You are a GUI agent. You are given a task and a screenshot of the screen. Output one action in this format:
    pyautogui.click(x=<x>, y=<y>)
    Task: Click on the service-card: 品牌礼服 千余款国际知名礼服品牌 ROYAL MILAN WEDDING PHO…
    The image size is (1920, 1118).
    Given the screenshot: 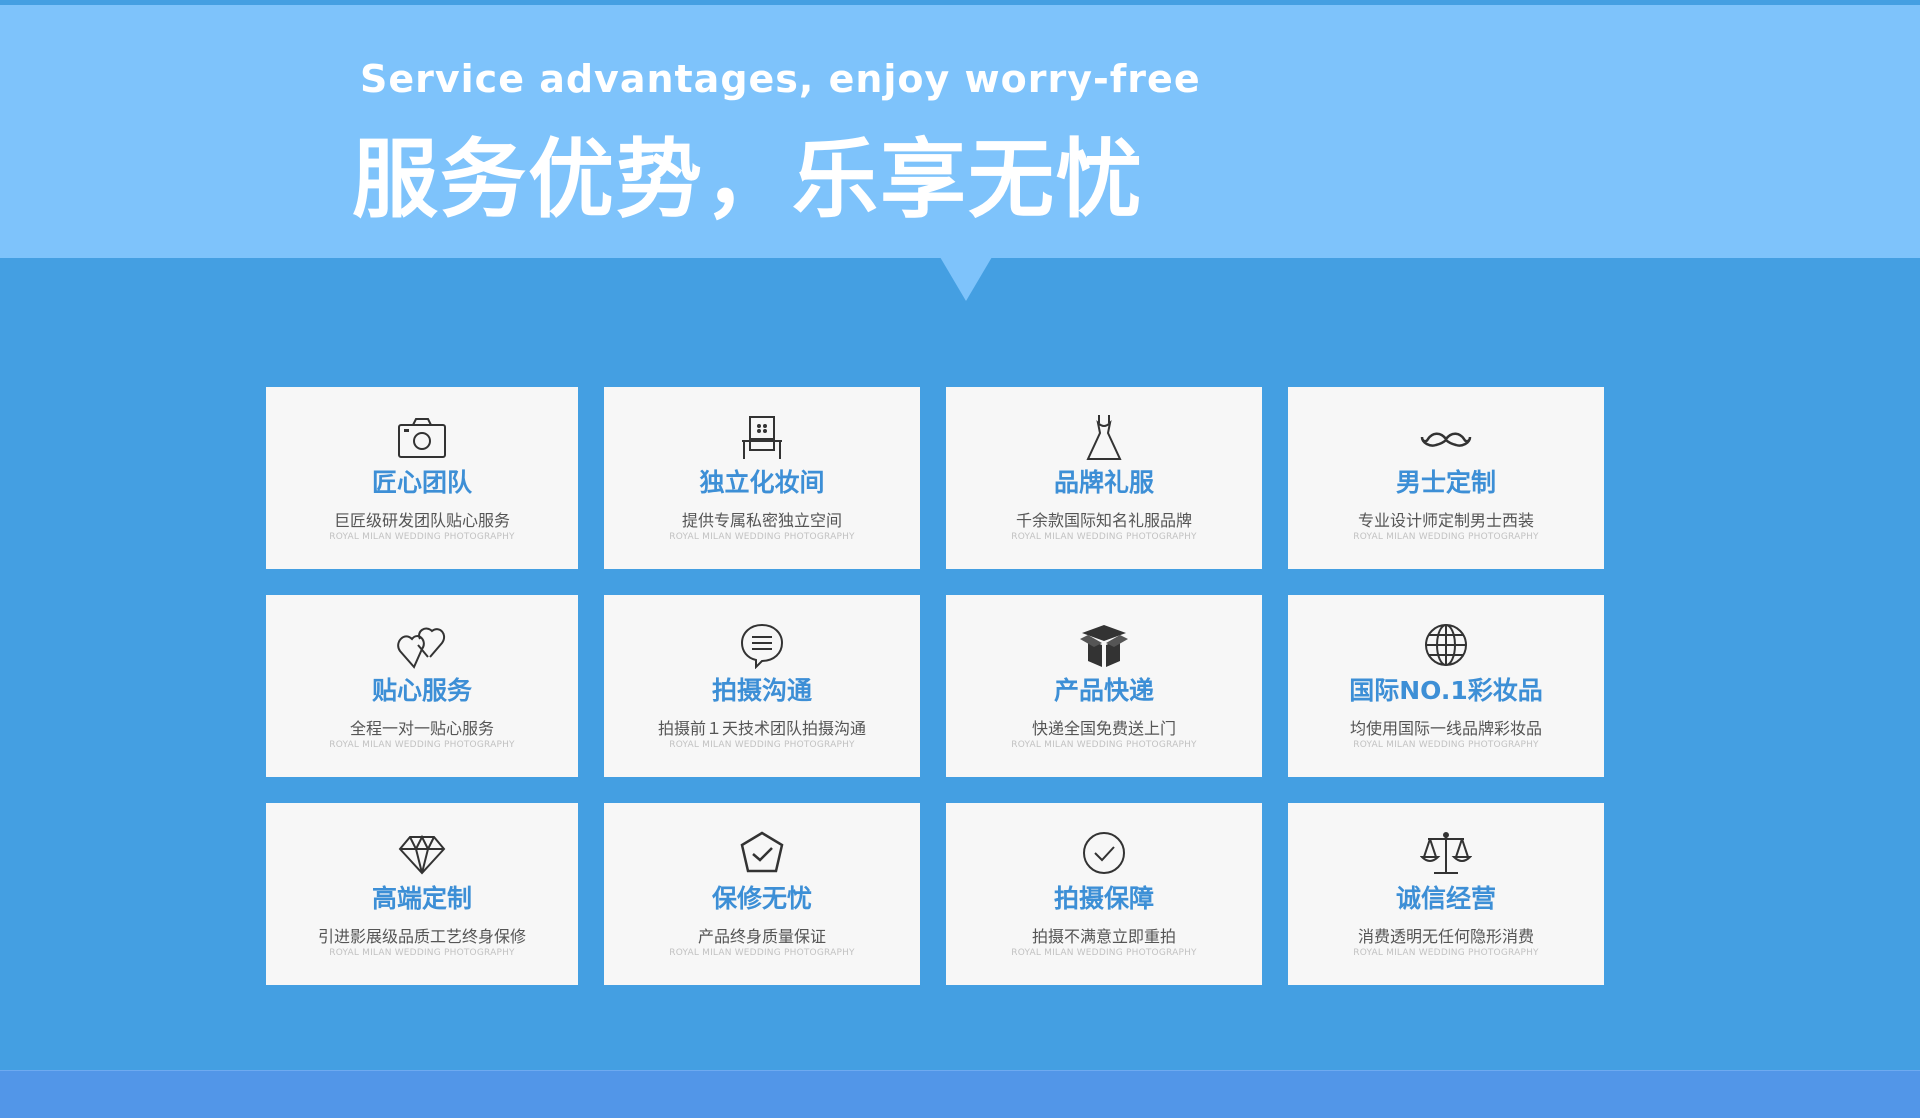 What is the action you would take?
    pyautogui.click(x=1104, y=478)
    